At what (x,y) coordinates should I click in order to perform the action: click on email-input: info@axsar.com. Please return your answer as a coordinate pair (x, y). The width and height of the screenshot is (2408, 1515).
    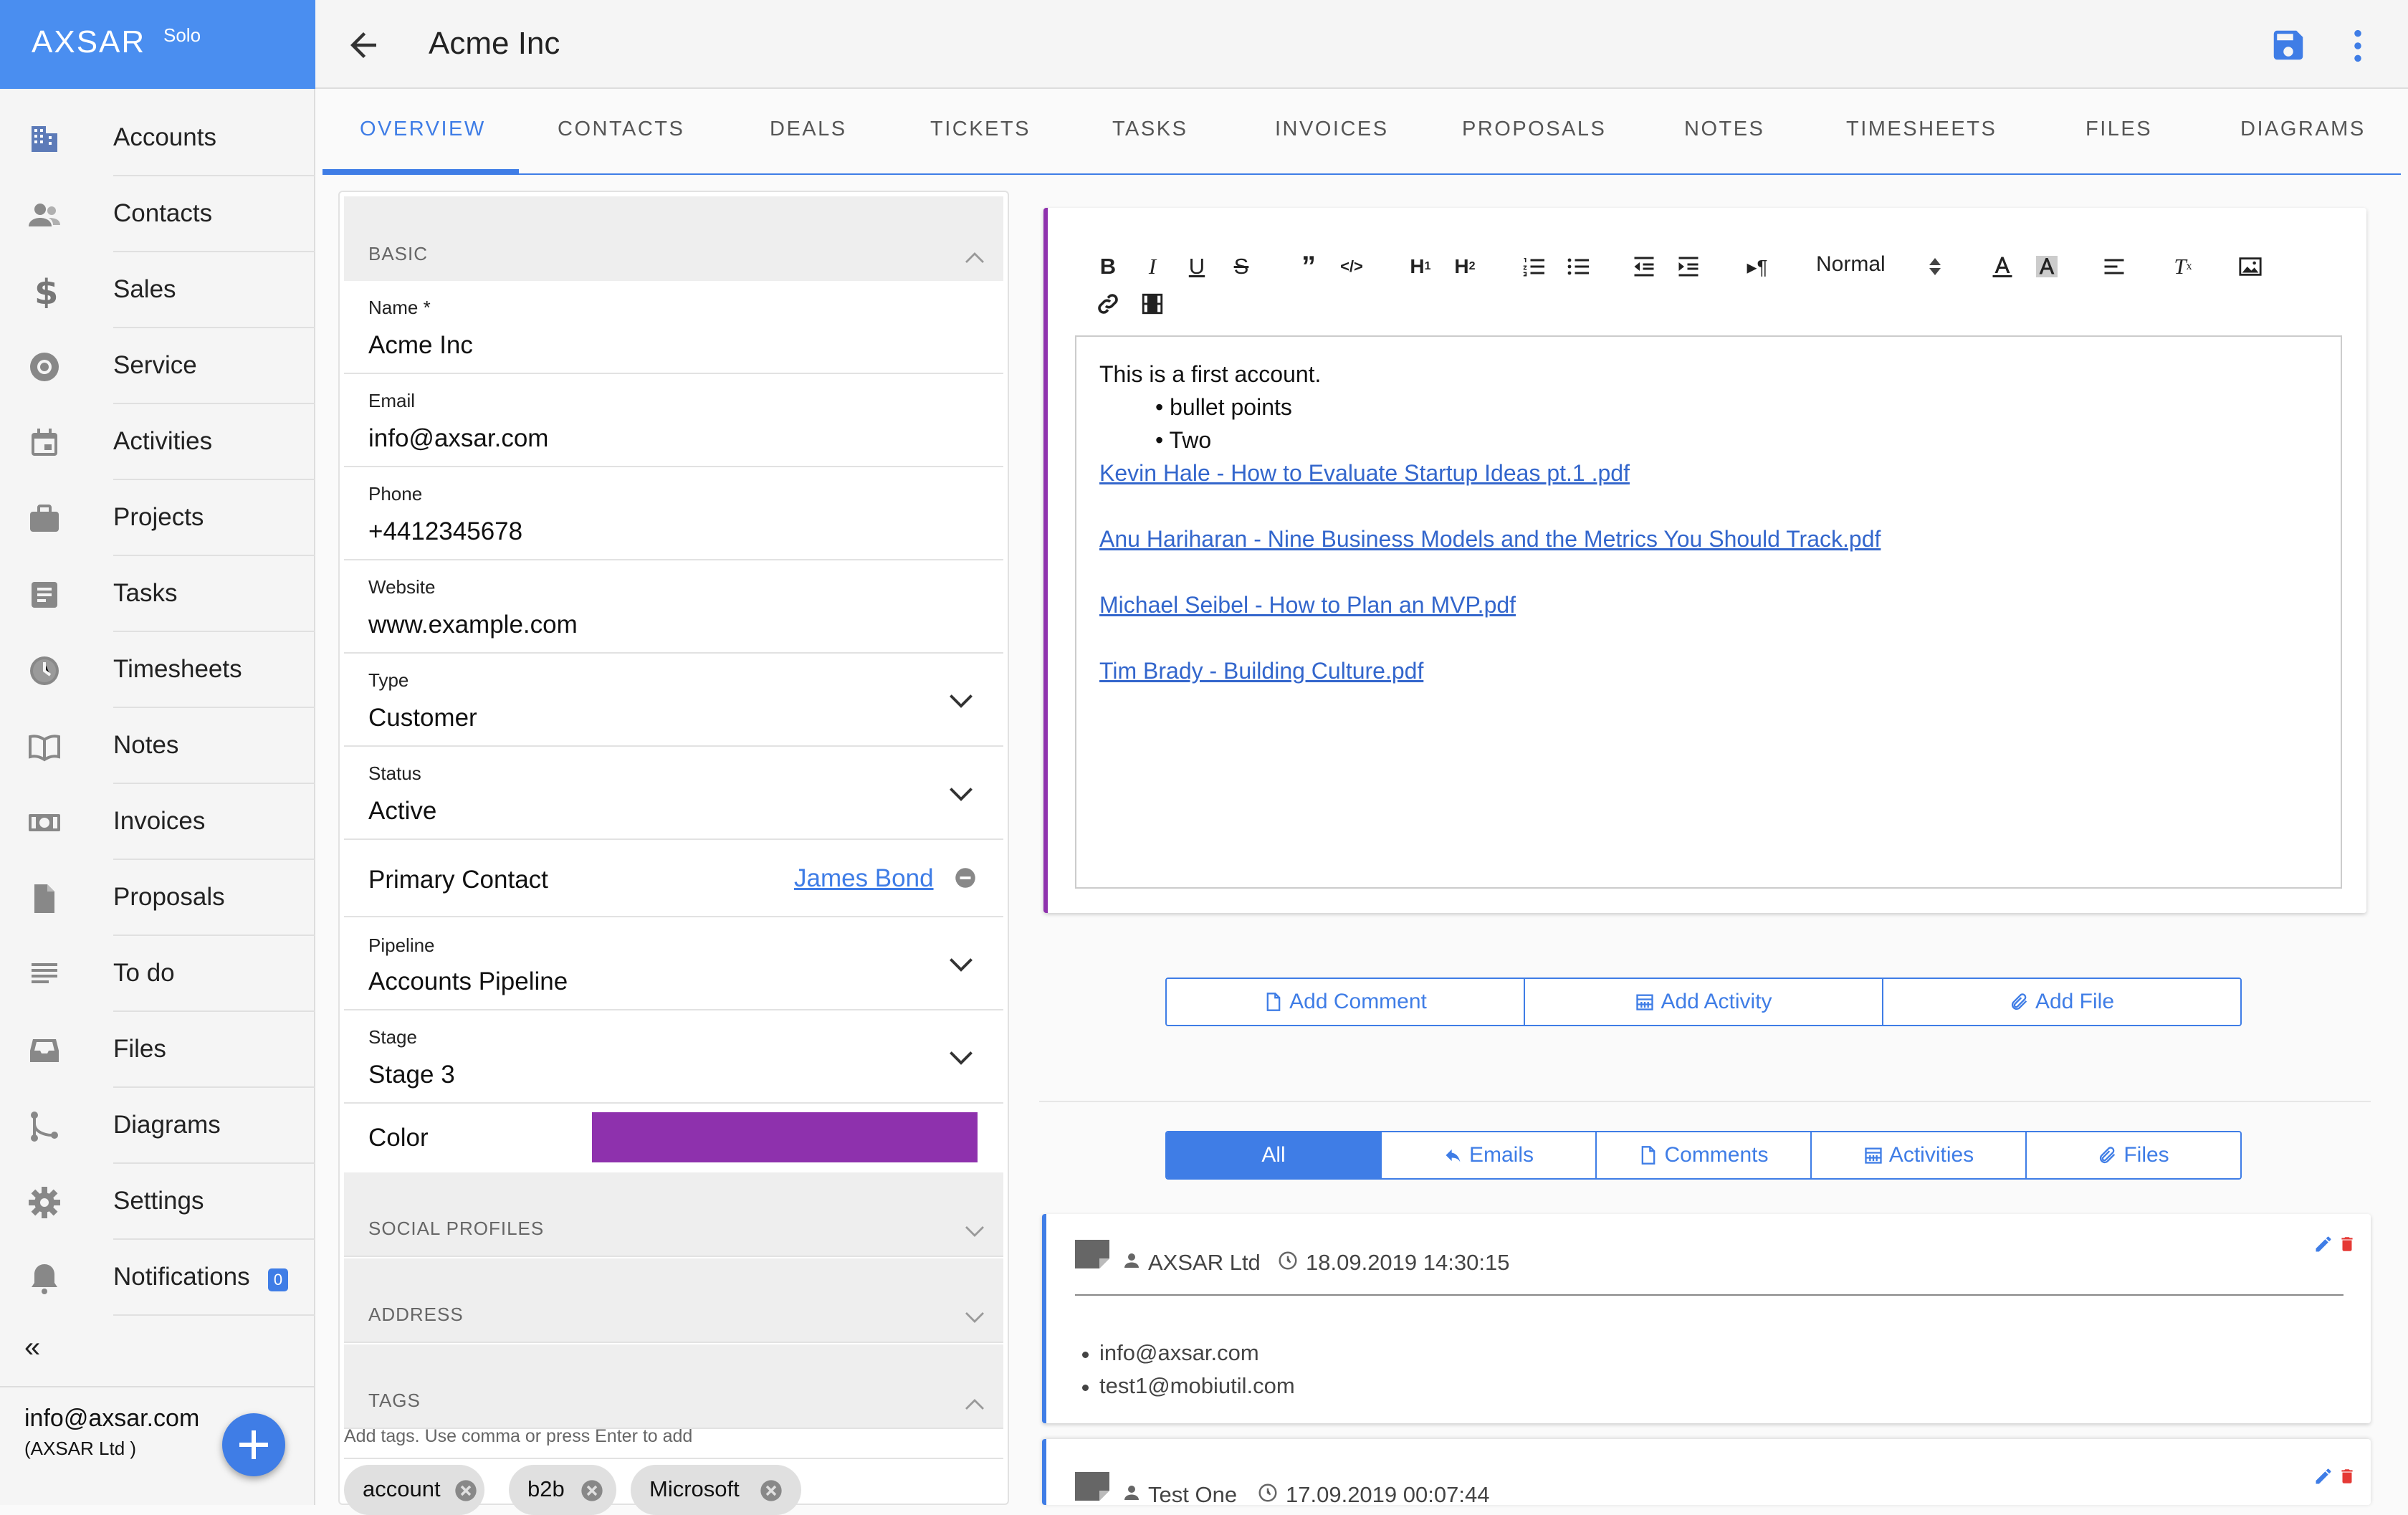
    Looking at the image, I should click on (458, 438).